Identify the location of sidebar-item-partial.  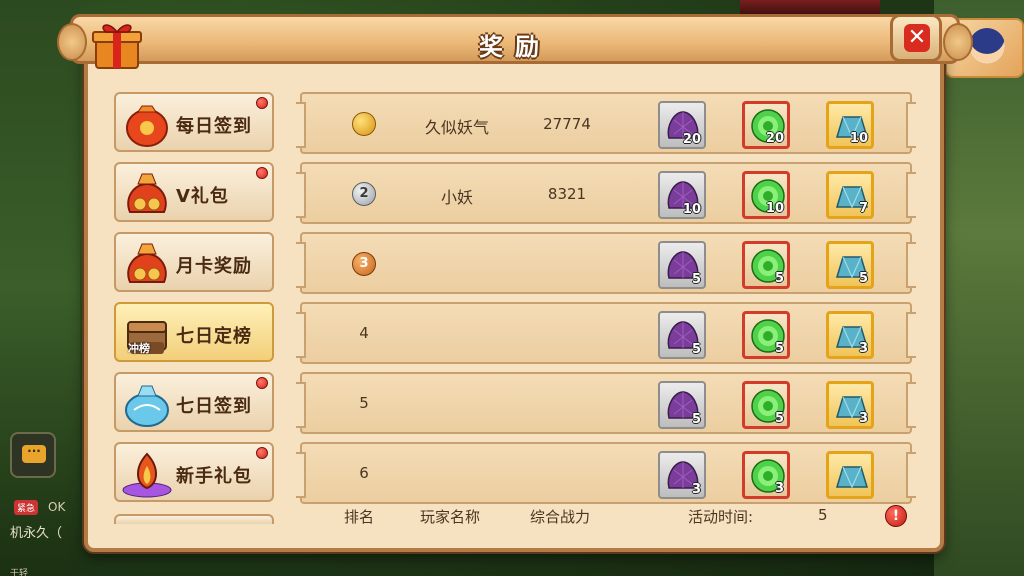
(194, 519).